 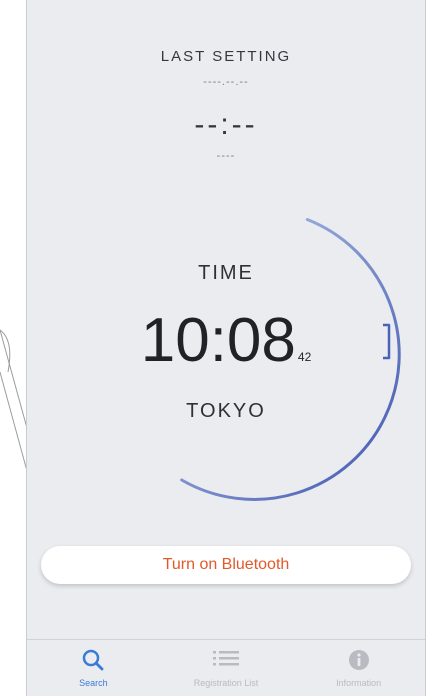 What do you see at coordinates (93, 683) in the screenshot?
I see `tab-search-label: Search` at bounding box center [93, 683].